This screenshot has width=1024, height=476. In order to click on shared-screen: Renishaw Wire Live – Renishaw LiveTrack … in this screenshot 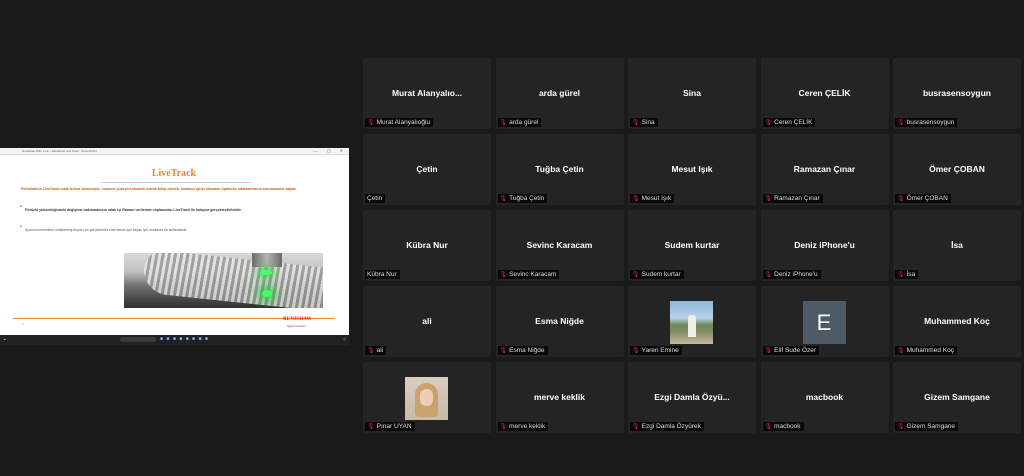, I will do `click(174, 246)`.